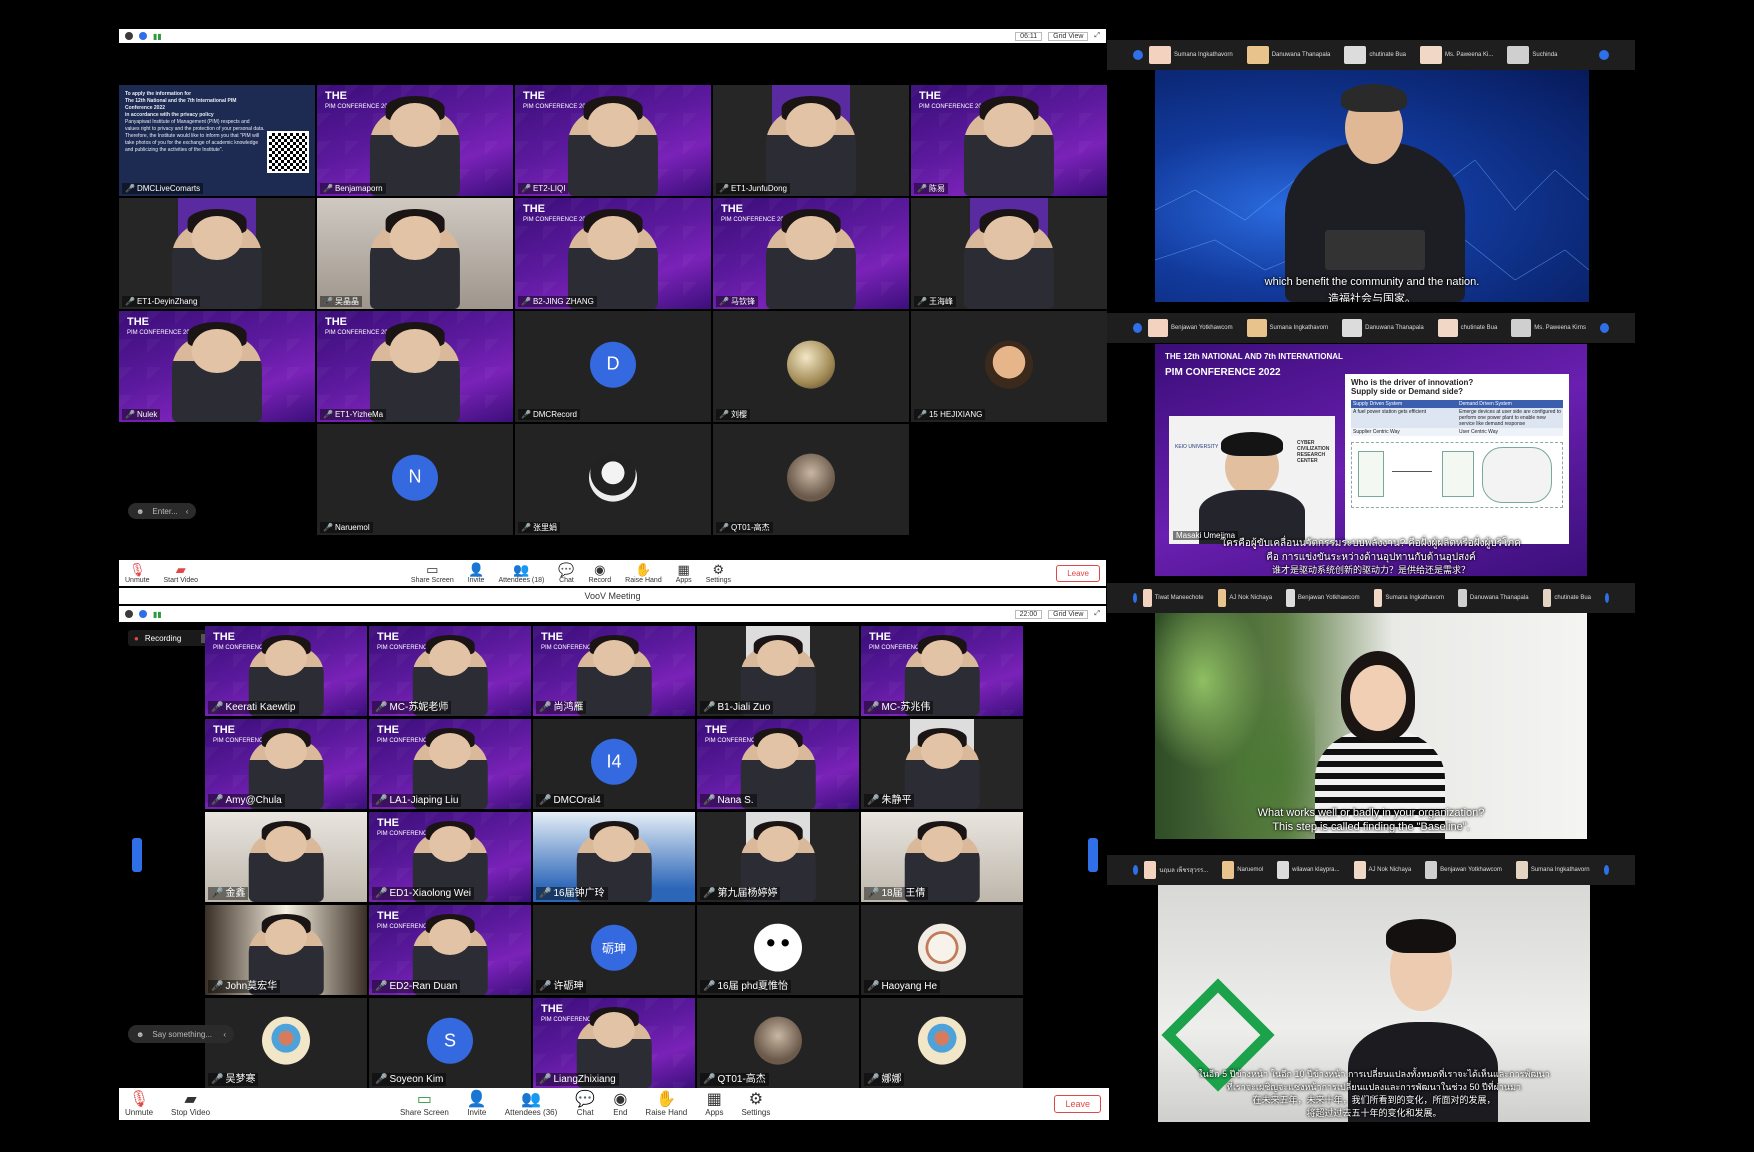  What do you see at coordinates (778, 857) in the screenshot?
I see `video-tile: 🎤 第九届杨婷婷` at bounding box center [778, 857].